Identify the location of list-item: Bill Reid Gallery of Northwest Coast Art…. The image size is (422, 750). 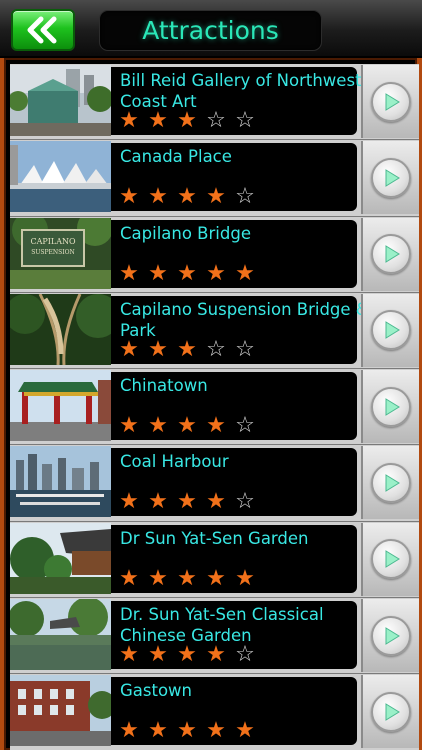
(214, 102).